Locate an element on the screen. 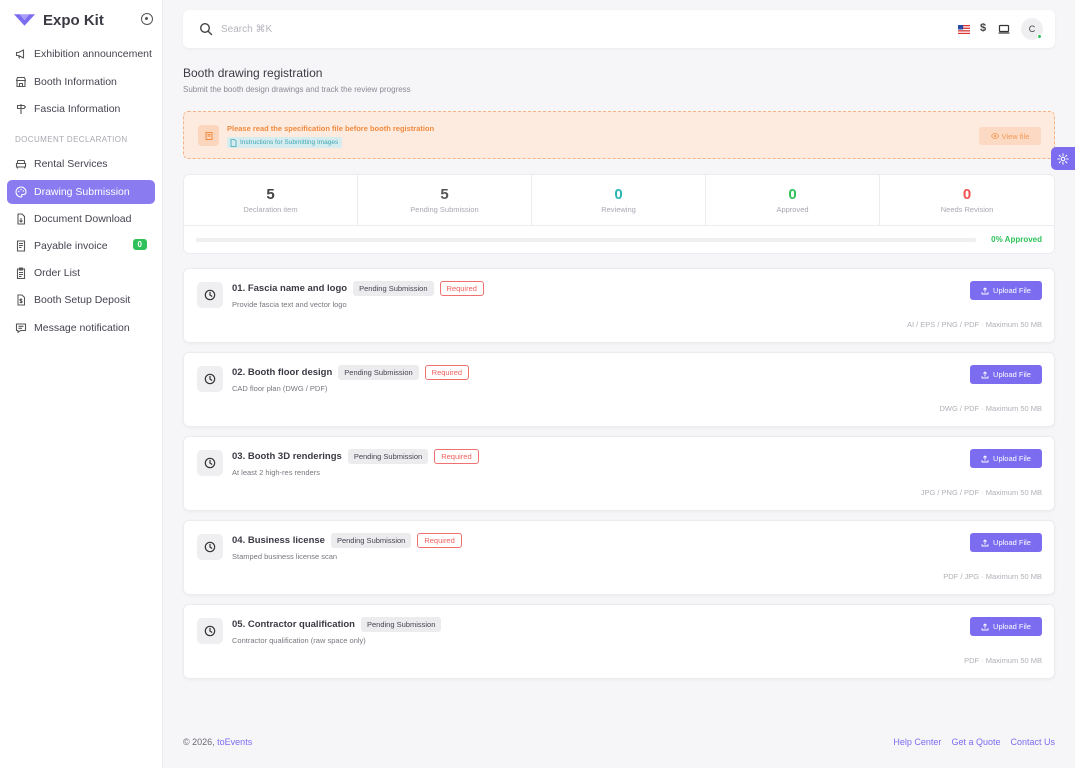 The image size is (1075, 768). get-a-quote-link: Get a Quote is located at coordinates (975, 742).